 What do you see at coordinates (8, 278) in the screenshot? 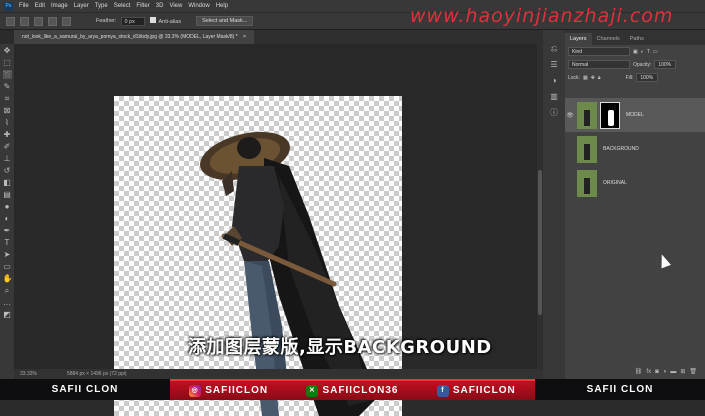
I see `hand-tool-icon: ✋` at bounding box center [8, 278].